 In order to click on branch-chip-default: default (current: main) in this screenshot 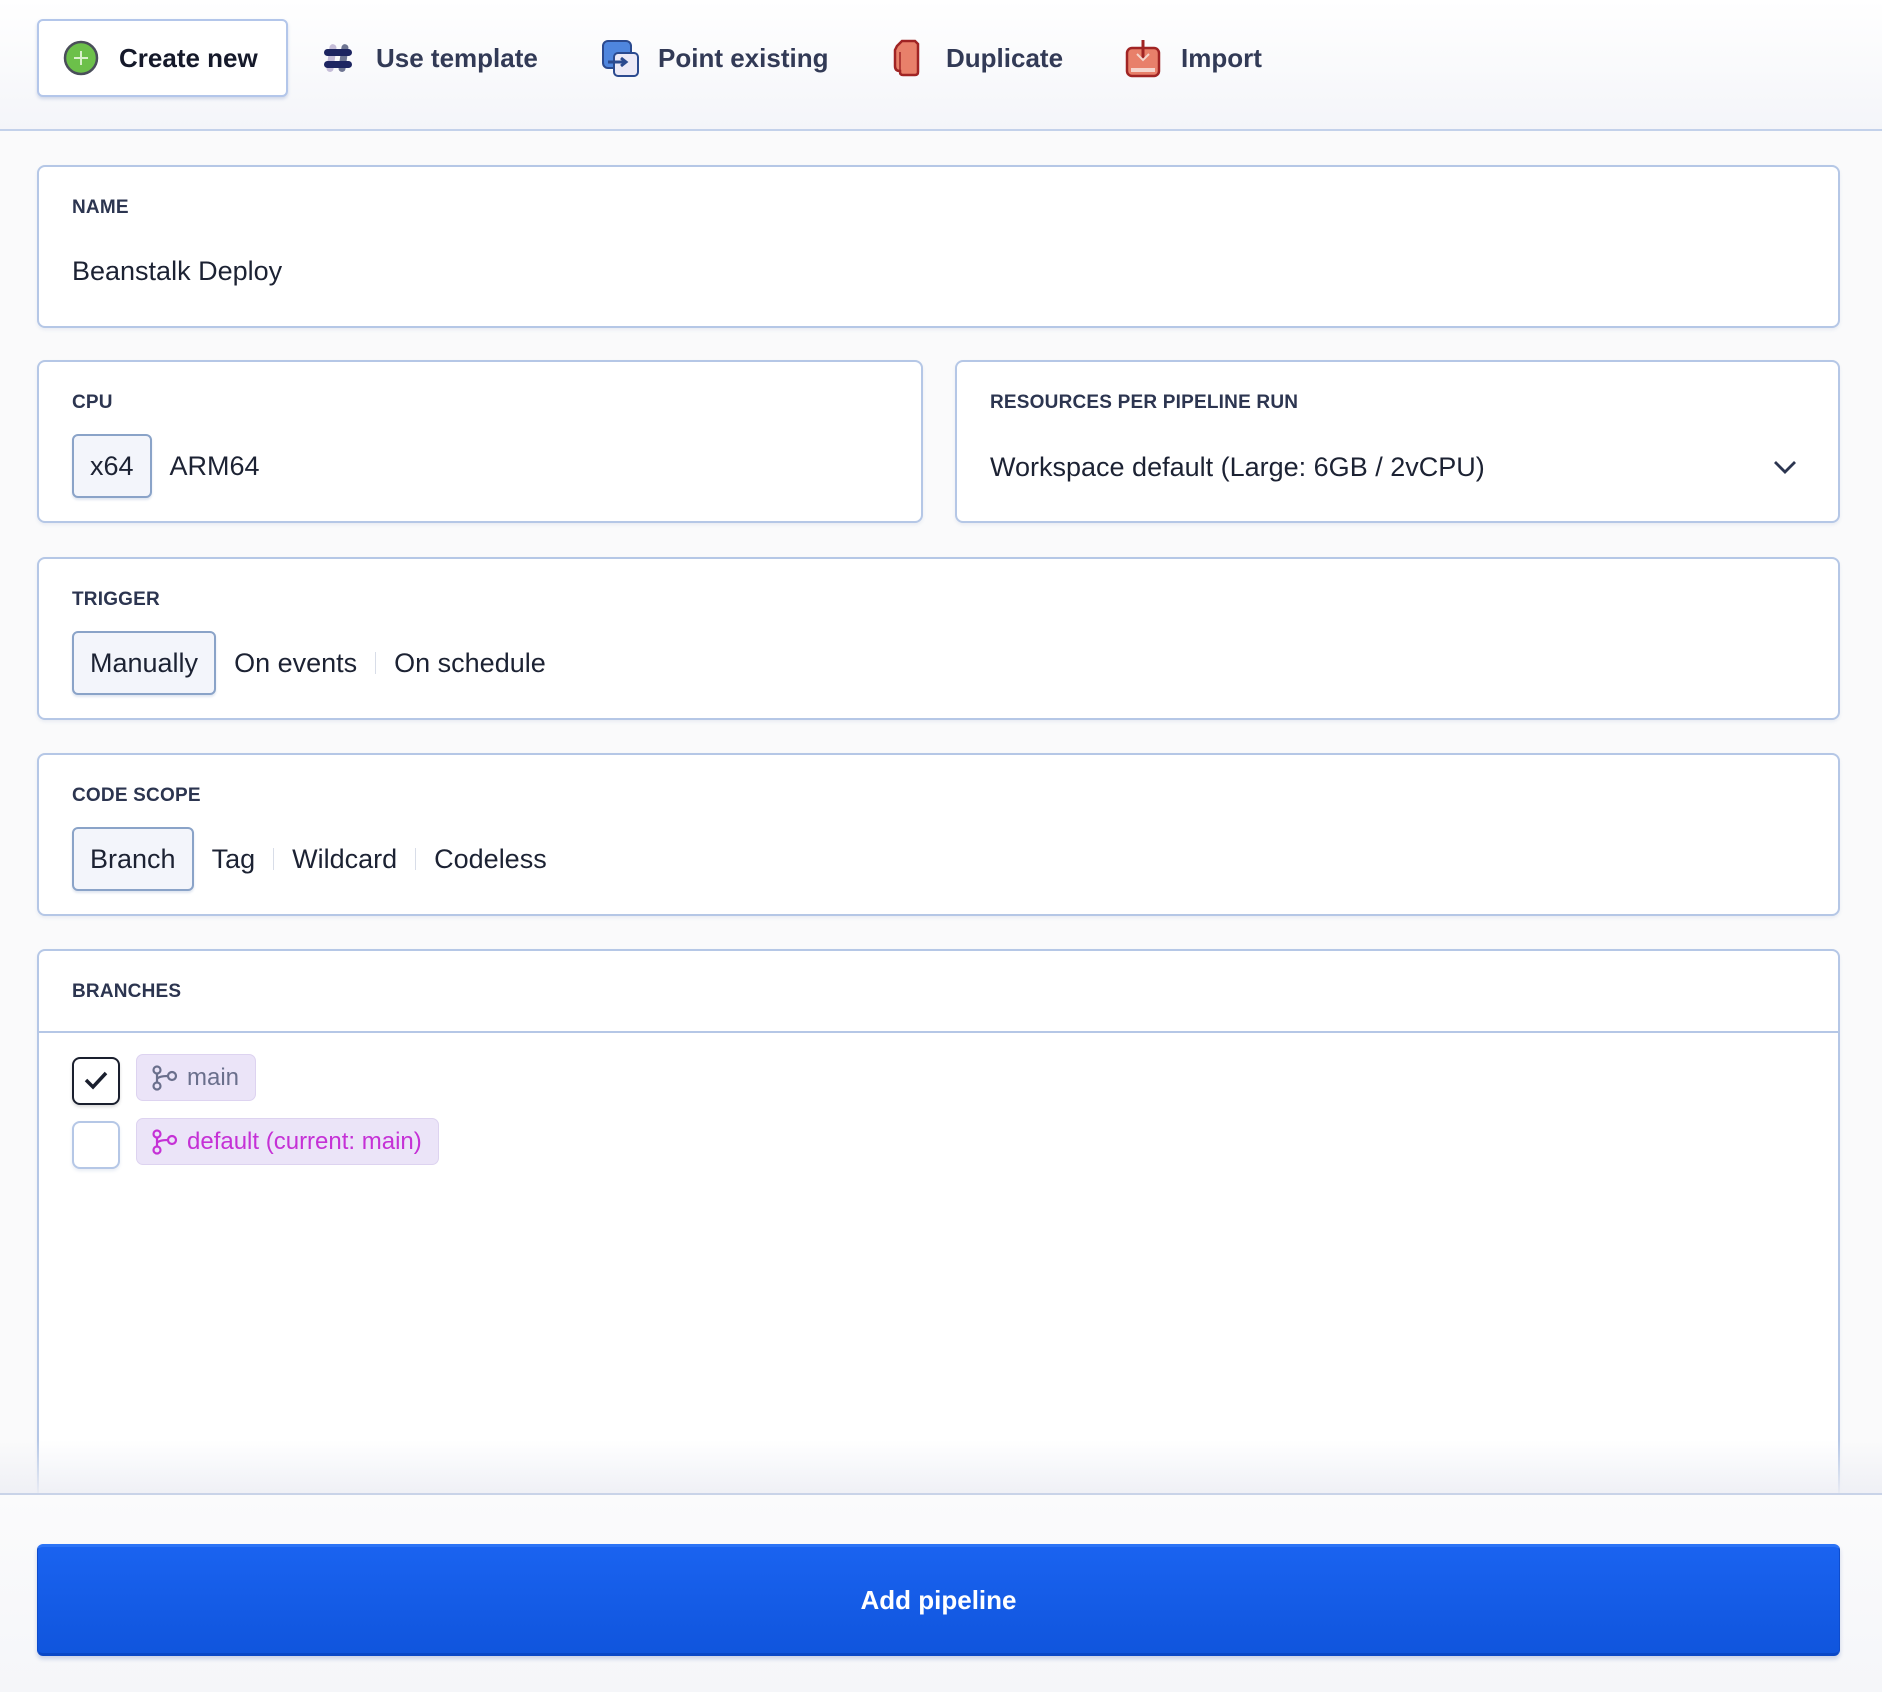, I will do `click(287, 1141)`.